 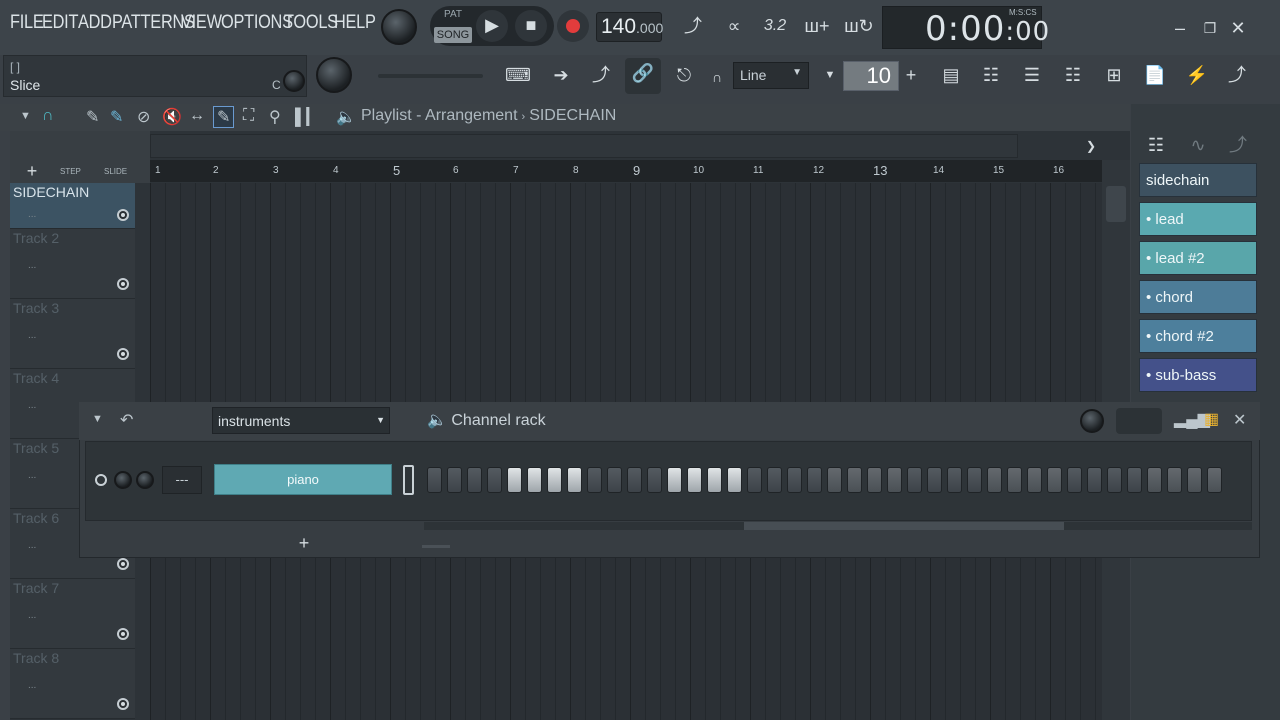 What do you see at coordinates (201, 23) in the screenshot?
I see `menu-view: VIEW` at bounding box center [201, 23].